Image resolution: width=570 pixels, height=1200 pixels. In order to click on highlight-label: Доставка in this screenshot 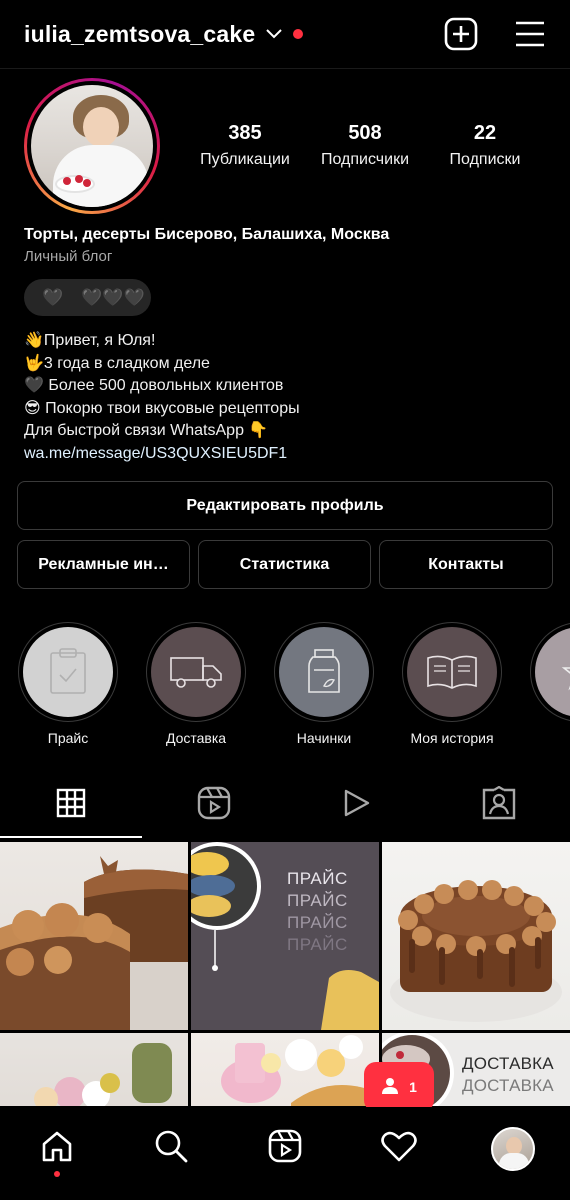, I will do `click(196, 738)`.